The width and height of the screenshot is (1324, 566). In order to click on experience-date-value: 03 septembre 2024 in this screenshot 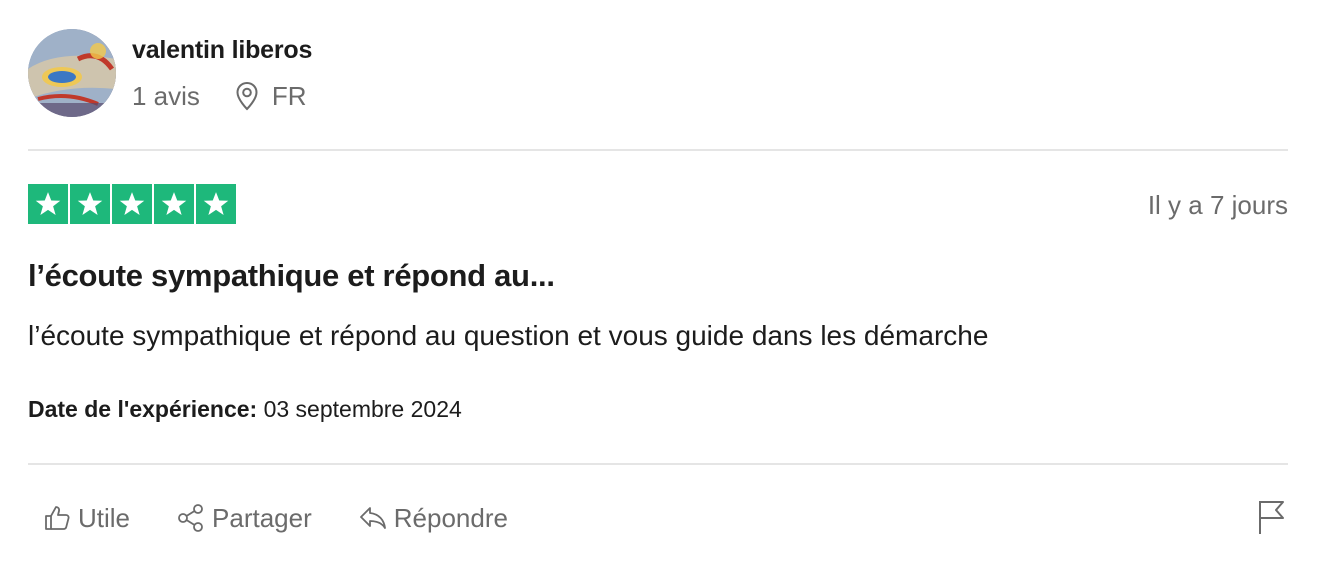, I will do `click(362, 409)`.